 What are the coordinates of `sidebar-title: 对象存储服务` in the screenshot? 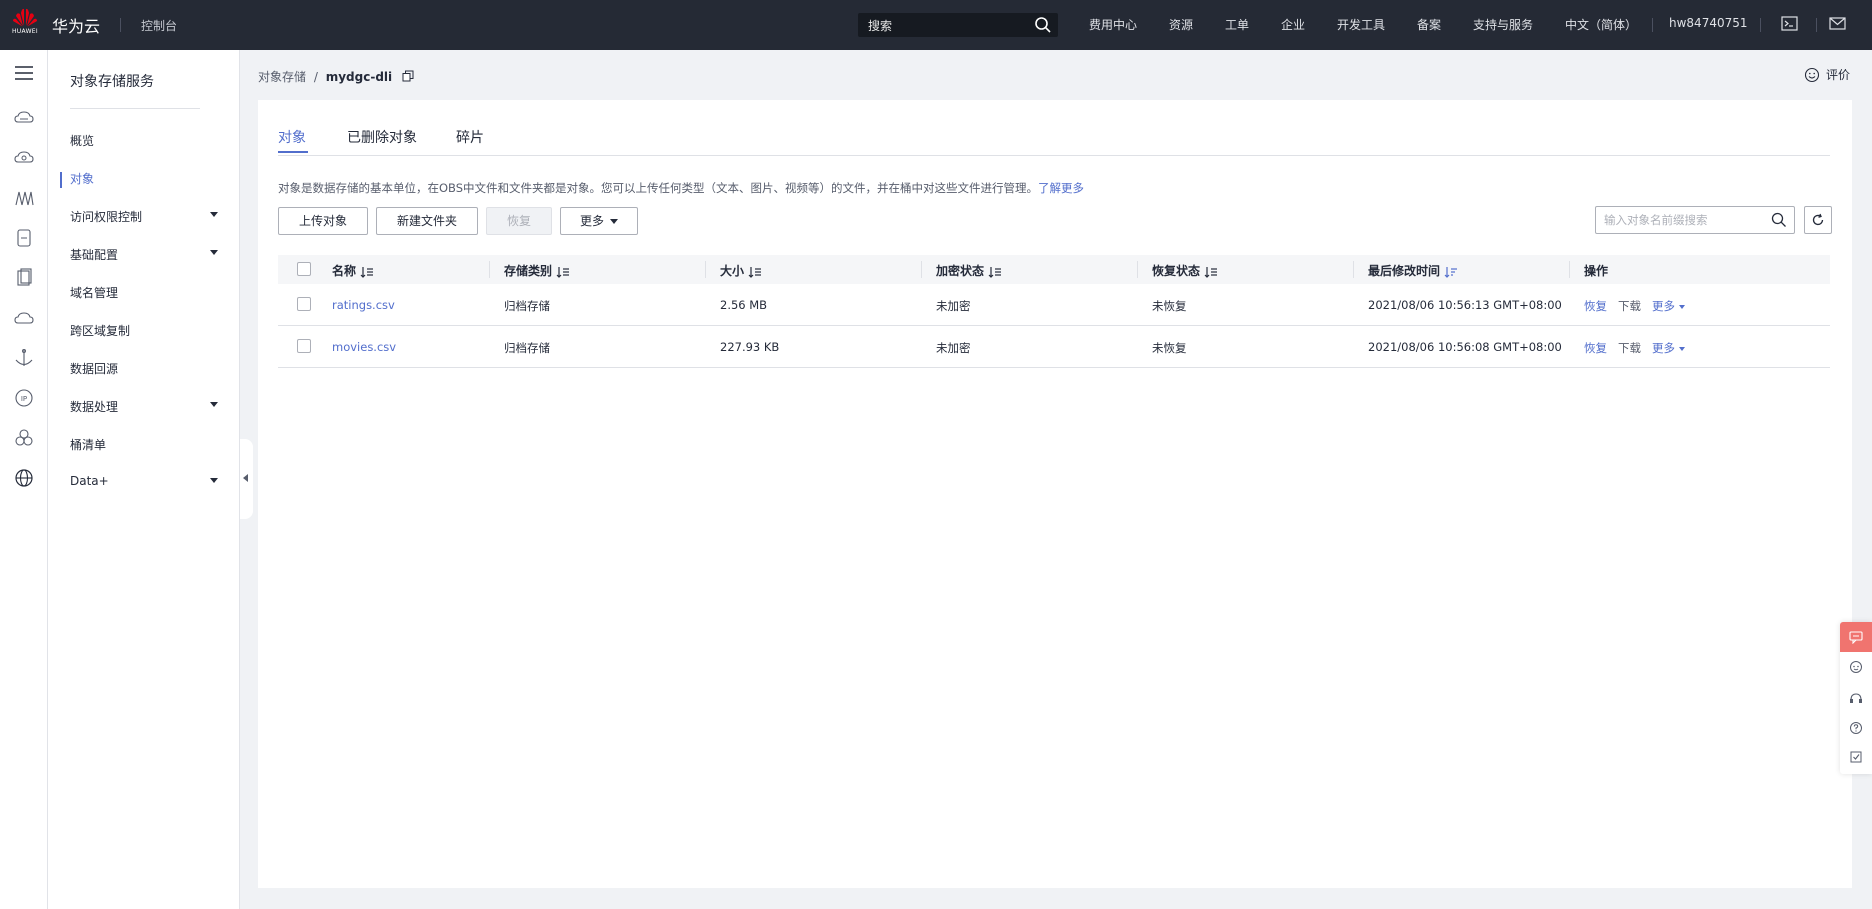 It's located at (112, 82).